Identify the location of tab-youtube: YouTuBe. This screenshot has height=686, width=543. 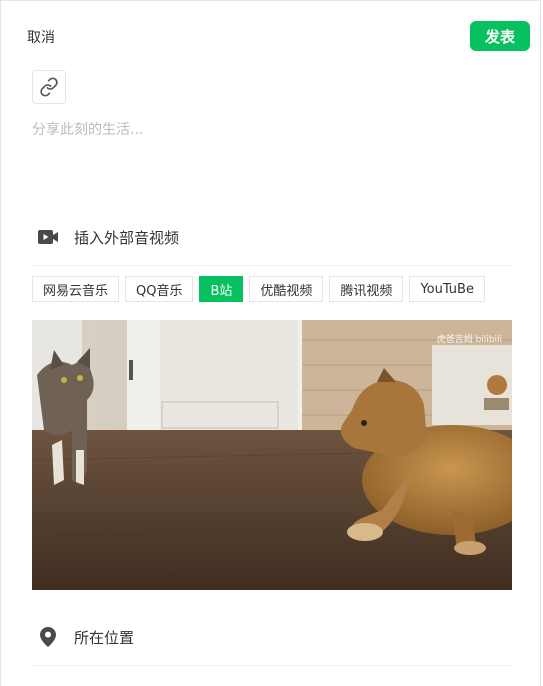
(447, 289).